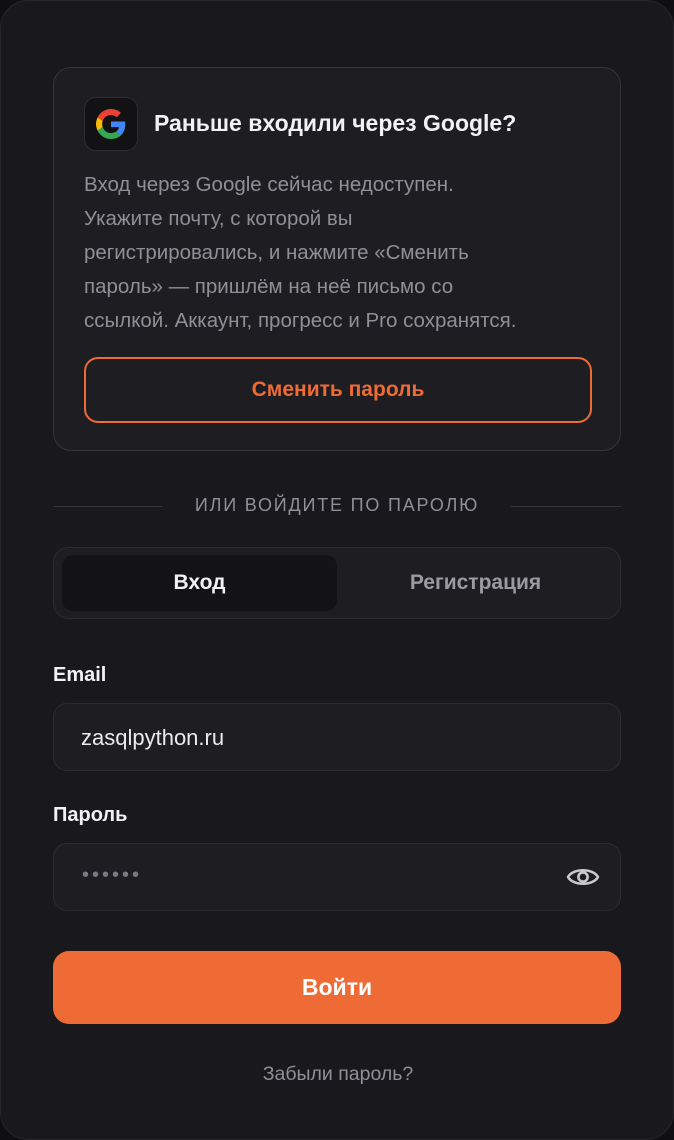  I want to click on password-field: ••••••, so click(337, 877).